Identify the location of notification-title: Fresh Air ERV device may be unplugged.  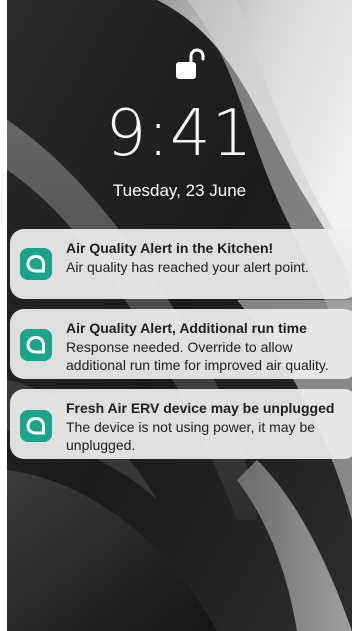
(200, 408).